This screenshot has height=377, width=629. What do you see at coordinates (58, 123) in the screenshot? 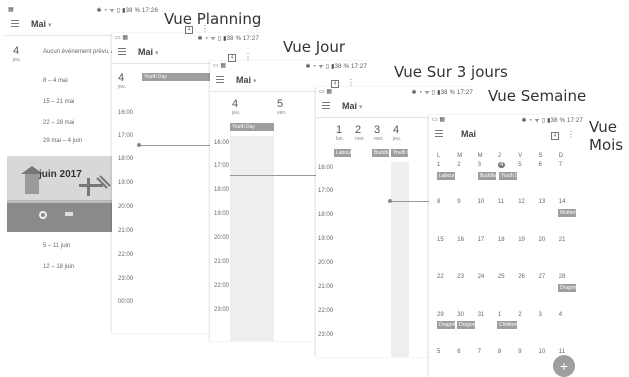
I see `week-range: 22 – 28 mai` at bounding box center [58, 123].